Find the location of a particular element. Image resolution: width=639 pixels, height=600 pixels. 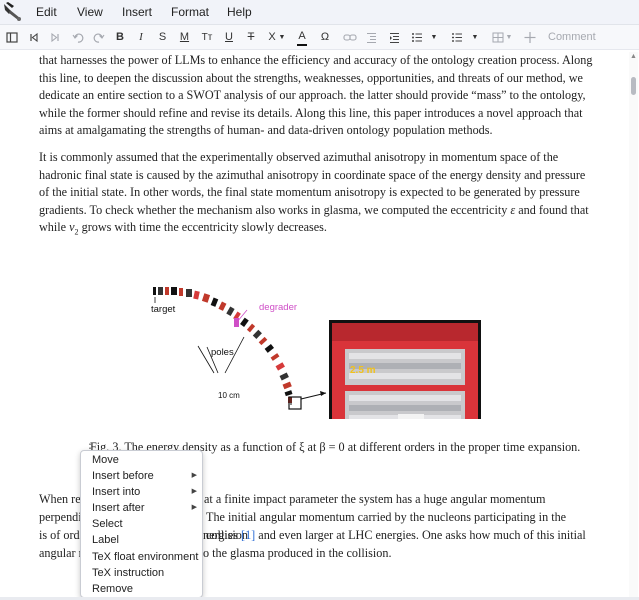

menu-item-label: Move is located at coordinates (105, 460).